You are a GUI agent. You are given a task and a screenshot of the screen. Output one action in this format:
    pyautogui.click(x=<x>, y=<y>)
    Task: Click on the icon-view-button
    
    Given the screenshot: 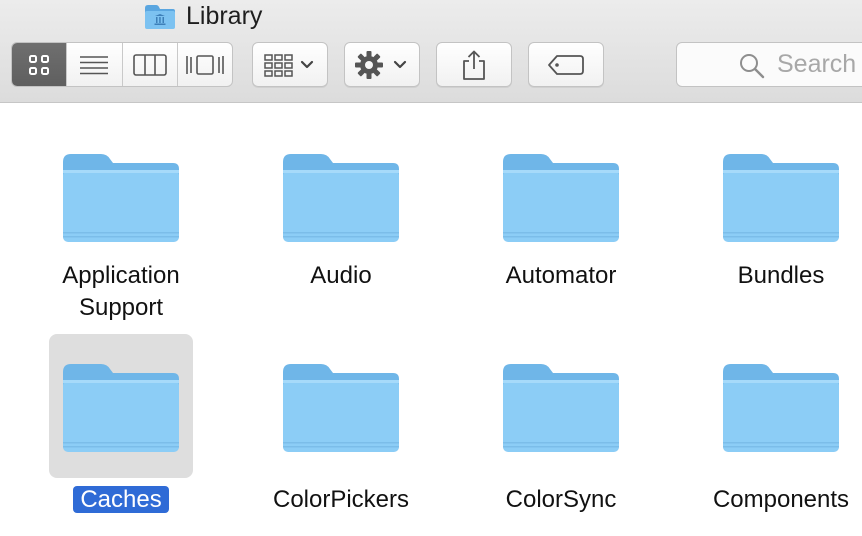 What is the action you would take?
    pyautogui.click(x=40, y=64)
    